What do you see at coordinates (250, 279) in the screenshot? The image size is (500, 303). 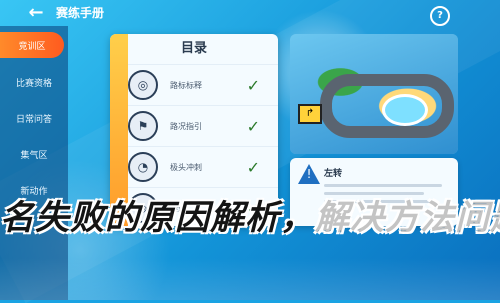 I see `bottom-decoration` at bounding box center [250, 279].